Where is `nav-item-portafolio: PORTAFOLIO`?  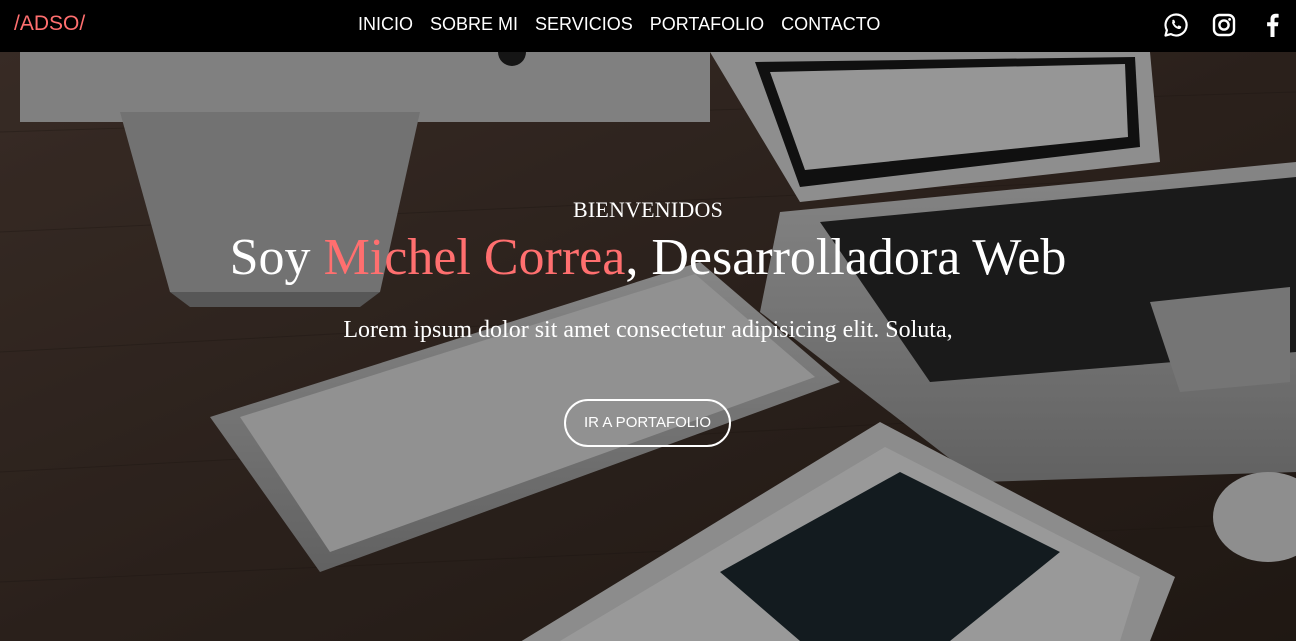 nav-item-portafolio: PORTAFOLIO is located at coordinates (707, 24).